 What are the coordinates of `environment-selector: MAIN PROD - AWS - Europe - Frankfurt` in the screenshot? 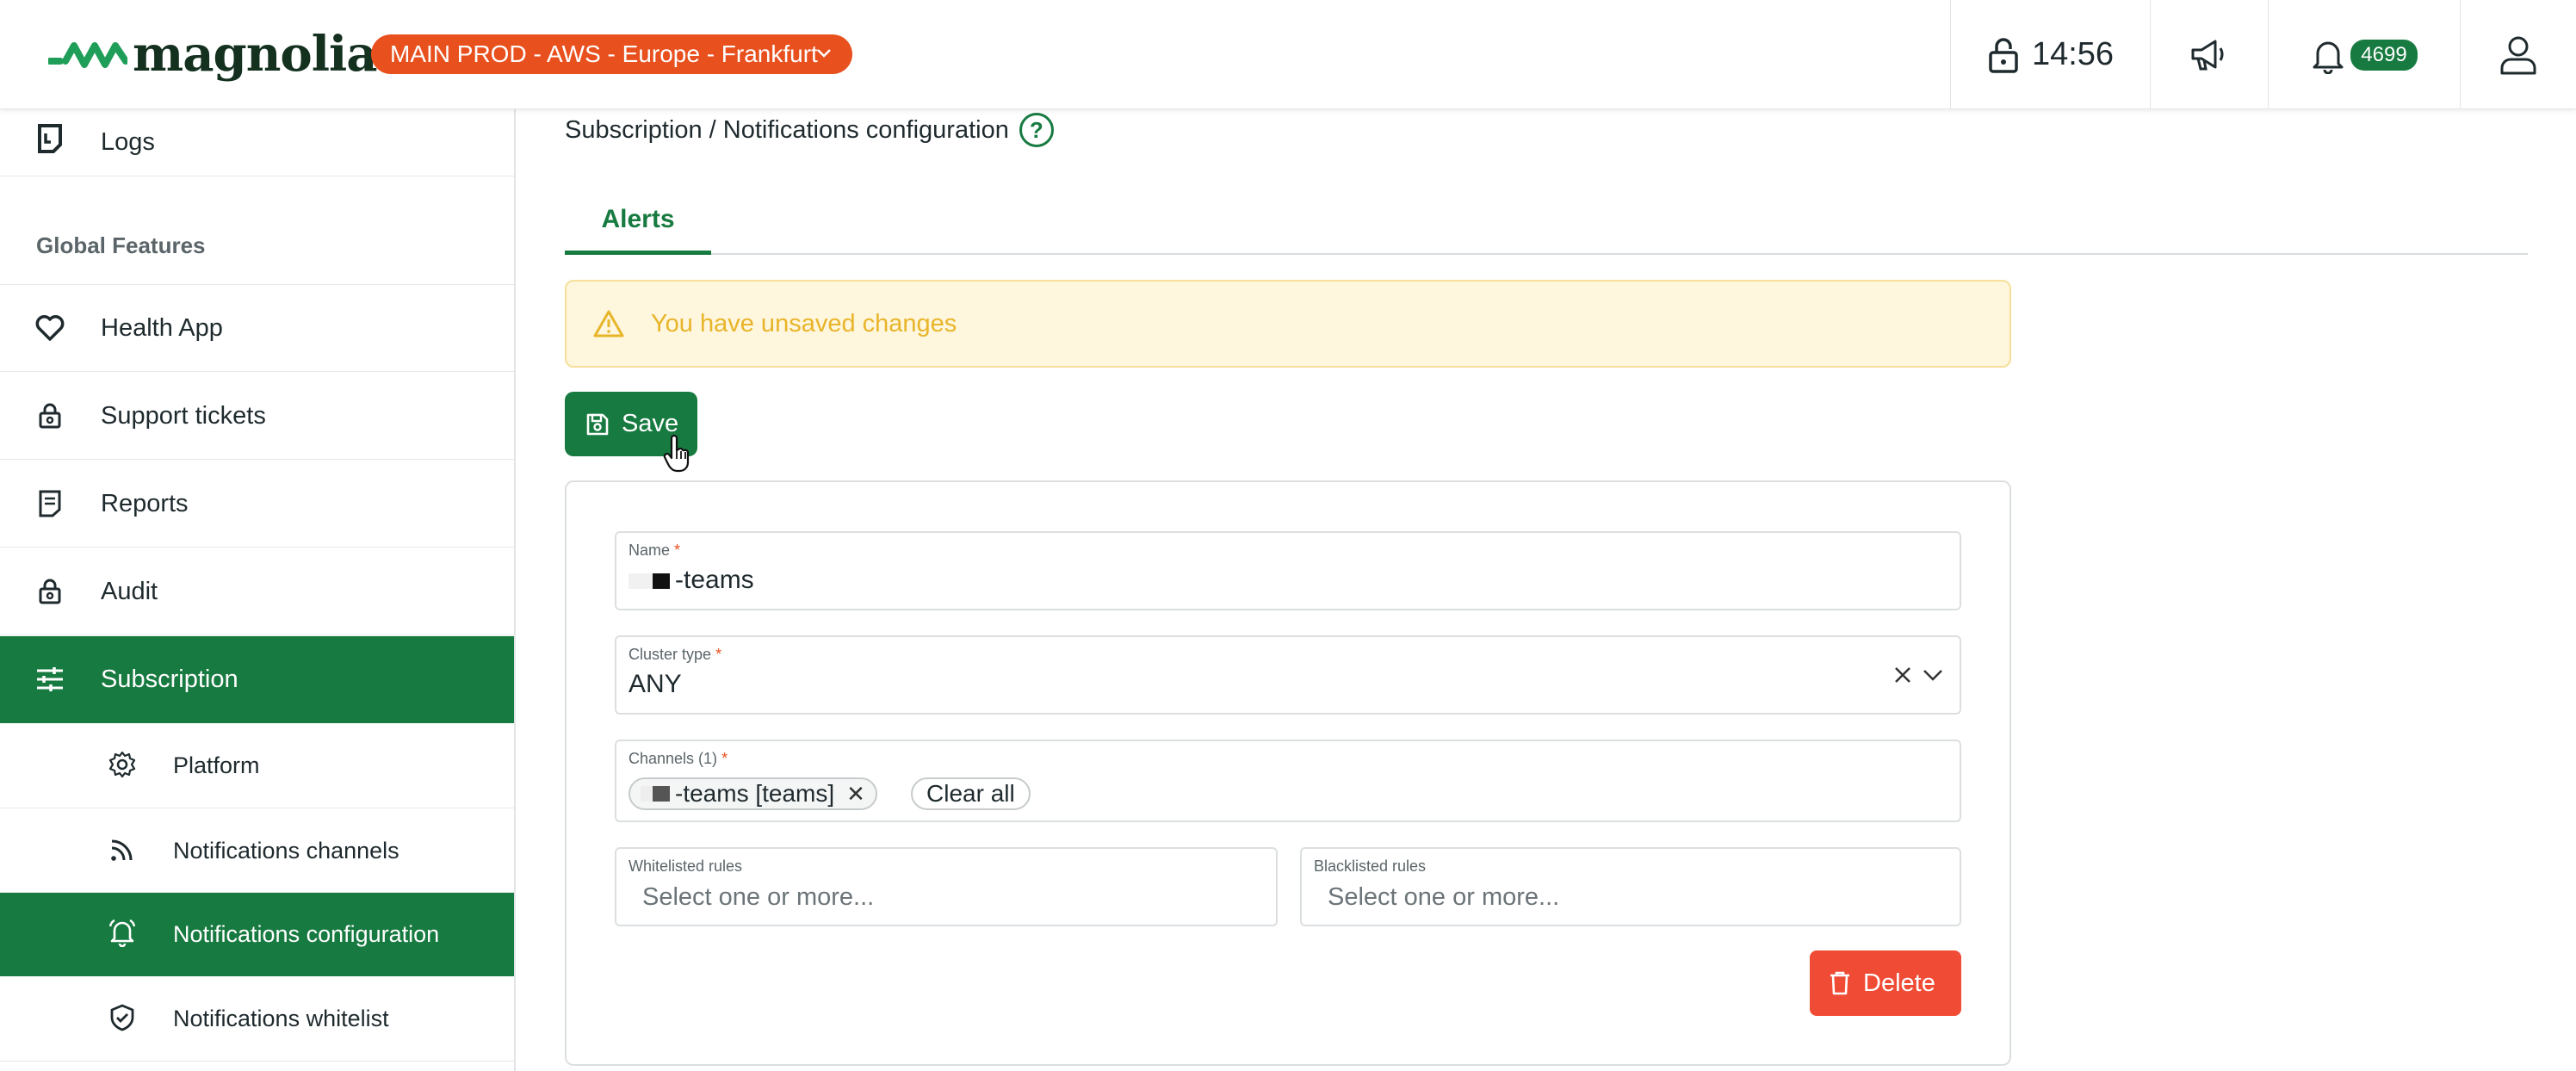 It's located at (611, 54).